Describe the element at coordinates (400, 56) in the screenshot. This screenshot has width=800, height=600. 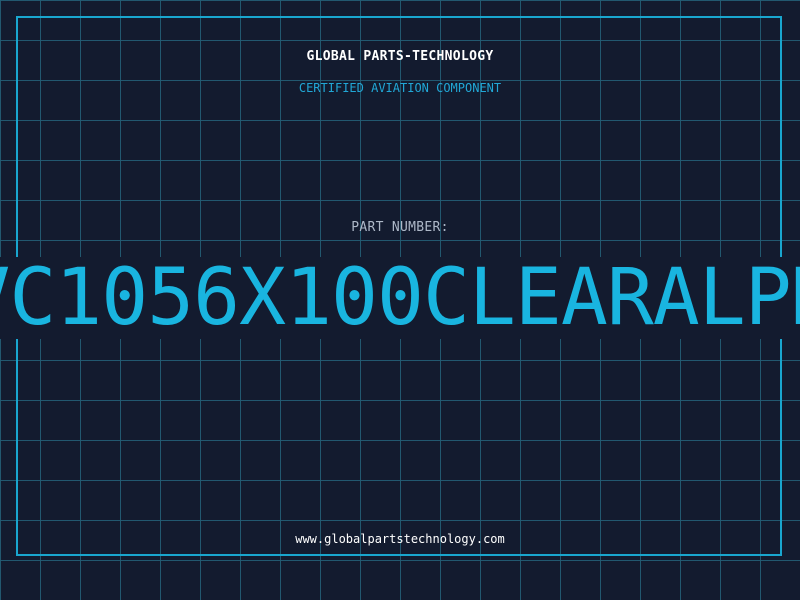
I see `company-name: GLOBAL PARTS-TECHNOLOGY` at that location.